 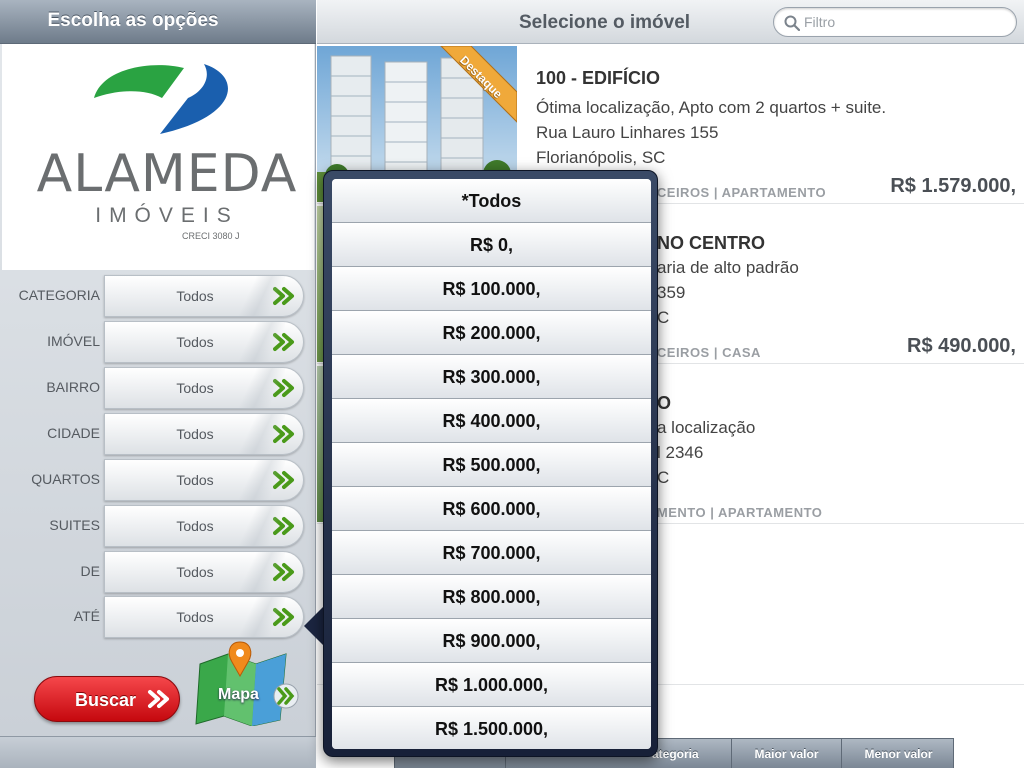 What do you see at coordinates (598, 78) in the screenshot?
I see `listing-name: 100 - EDIFÍCIO` at bounding box center [598, 78].